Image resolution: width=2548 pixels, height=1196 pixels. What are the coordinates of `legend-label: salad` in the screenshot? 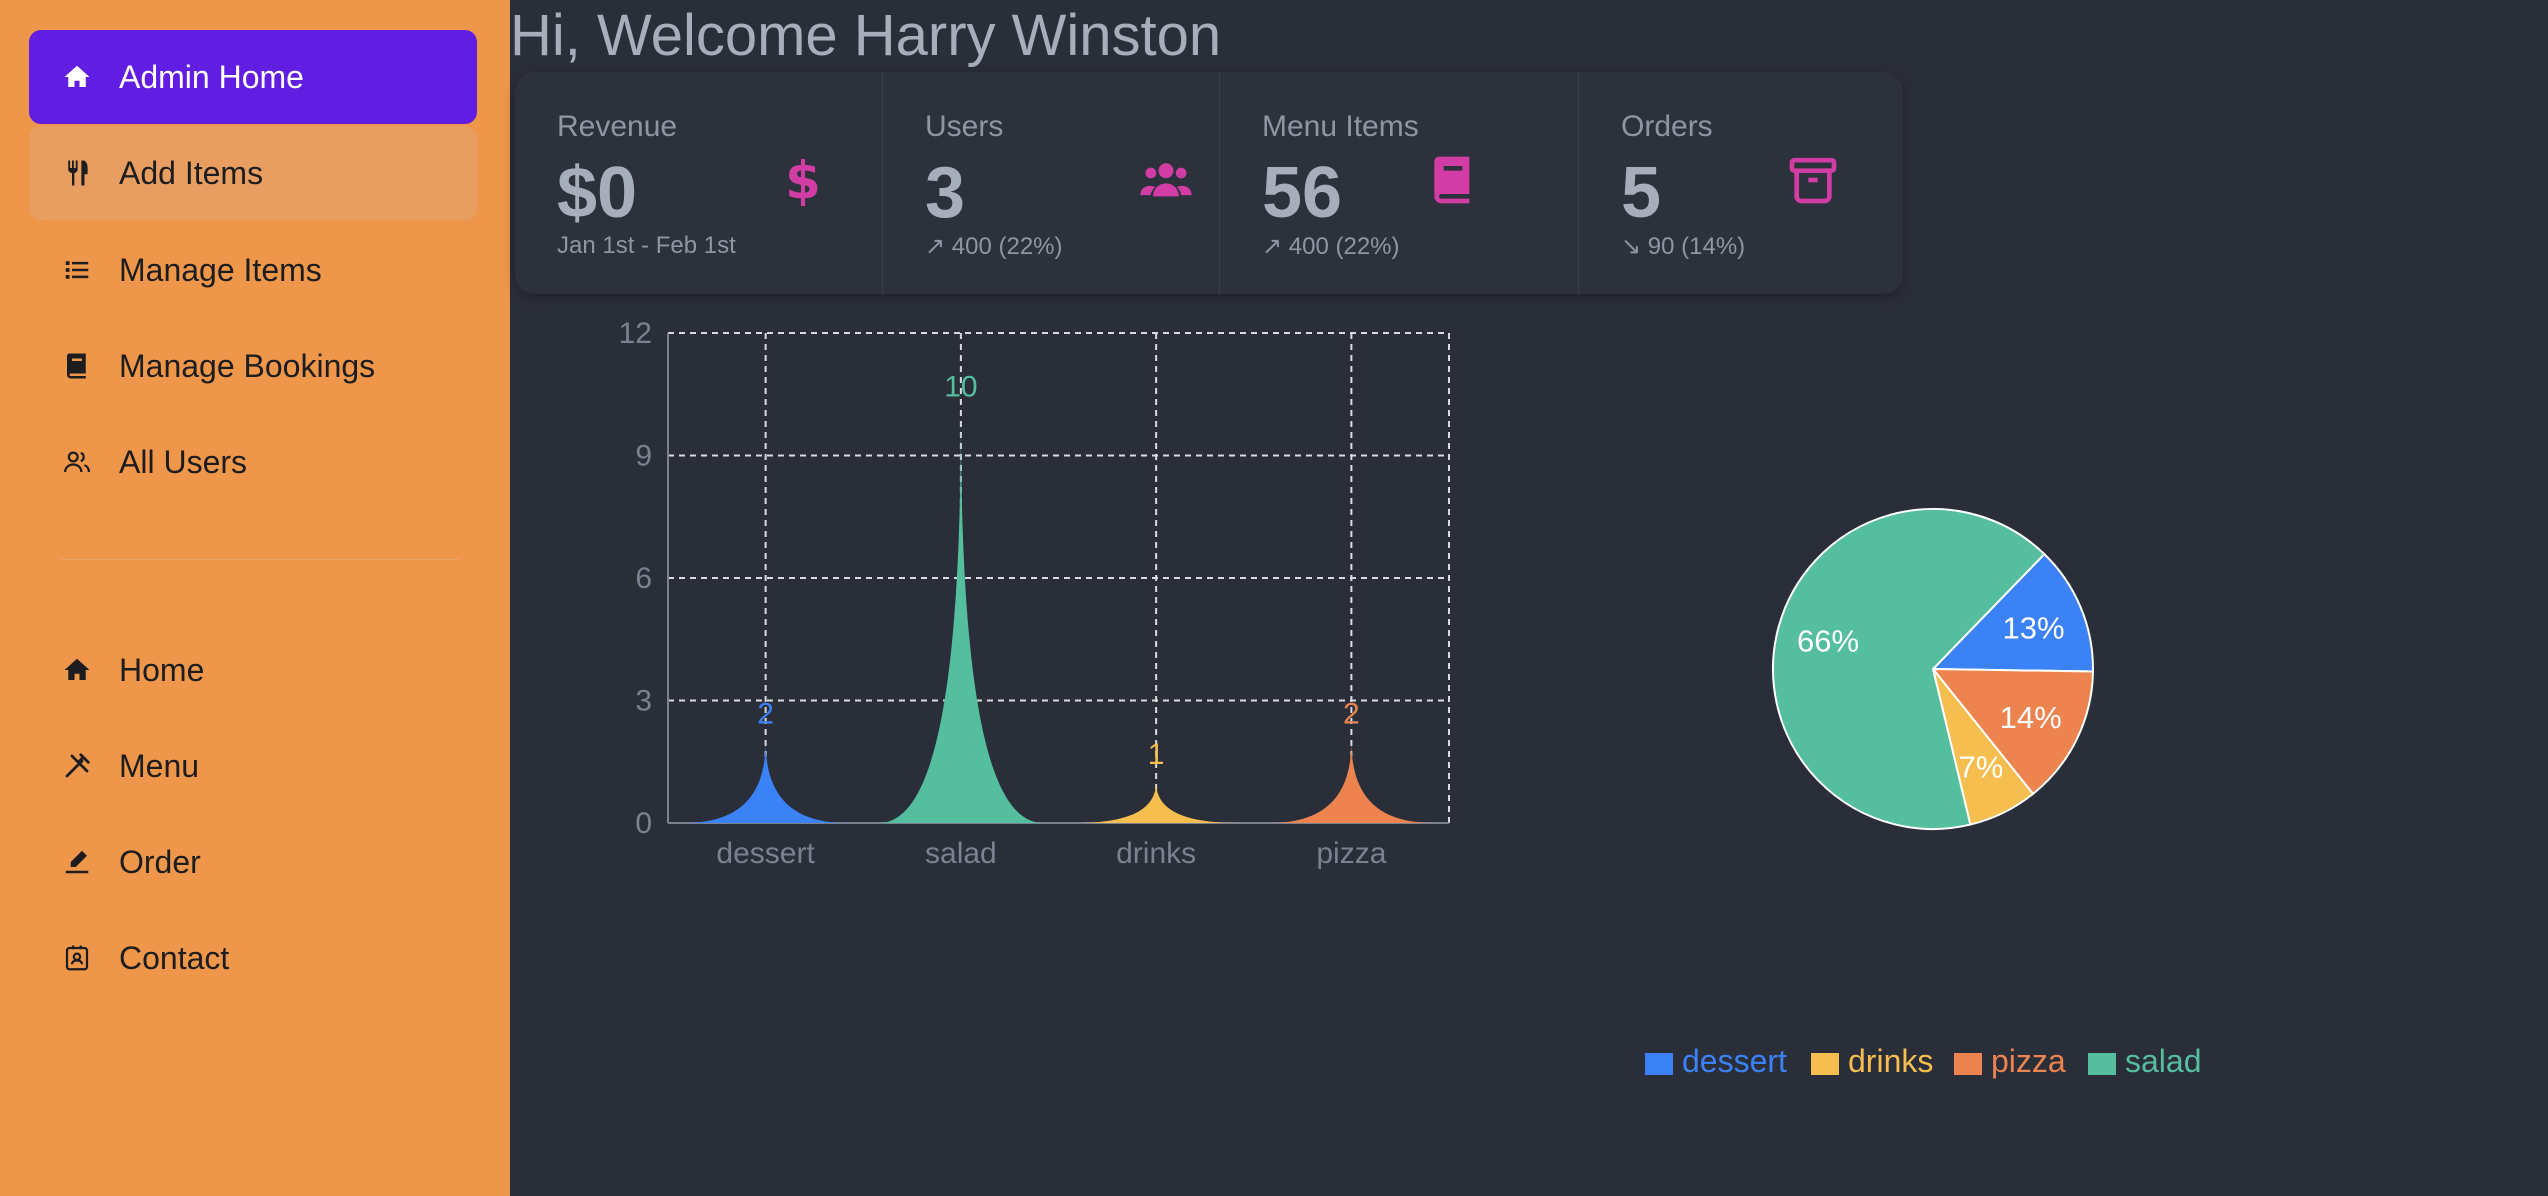 It's located at (2163, 1061).